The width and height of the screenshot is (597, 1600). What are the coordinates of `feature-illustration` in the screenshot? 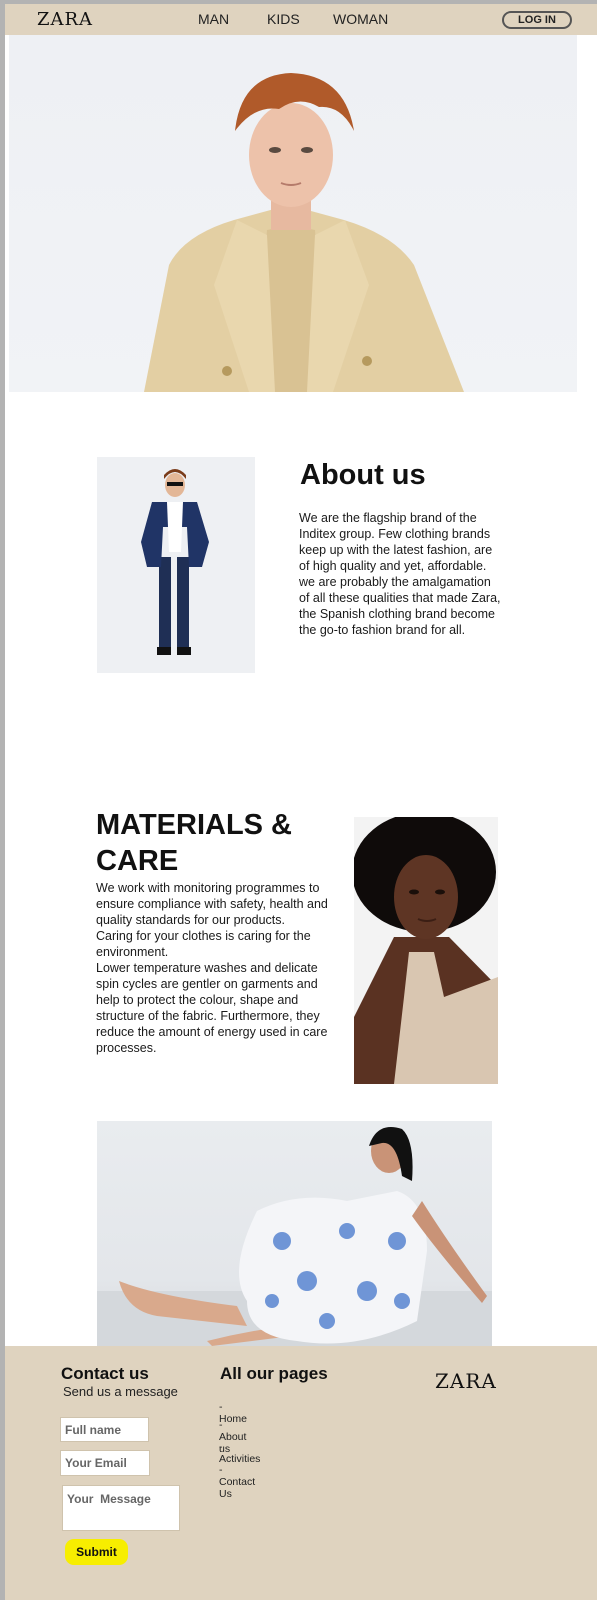 It's located at (294, 1236).